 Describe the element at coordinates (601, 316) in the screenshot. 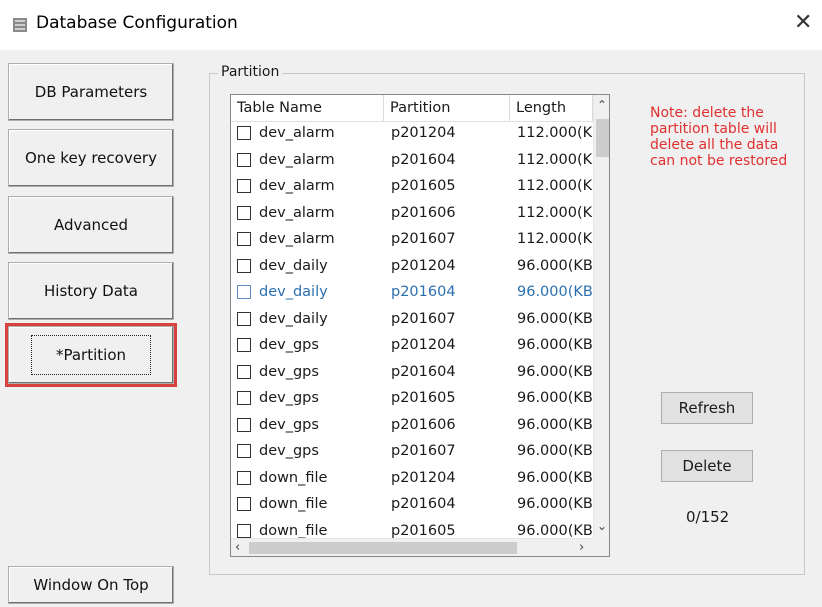

I see `vertical-scrollbar: ⌃ ⌄` at that location.